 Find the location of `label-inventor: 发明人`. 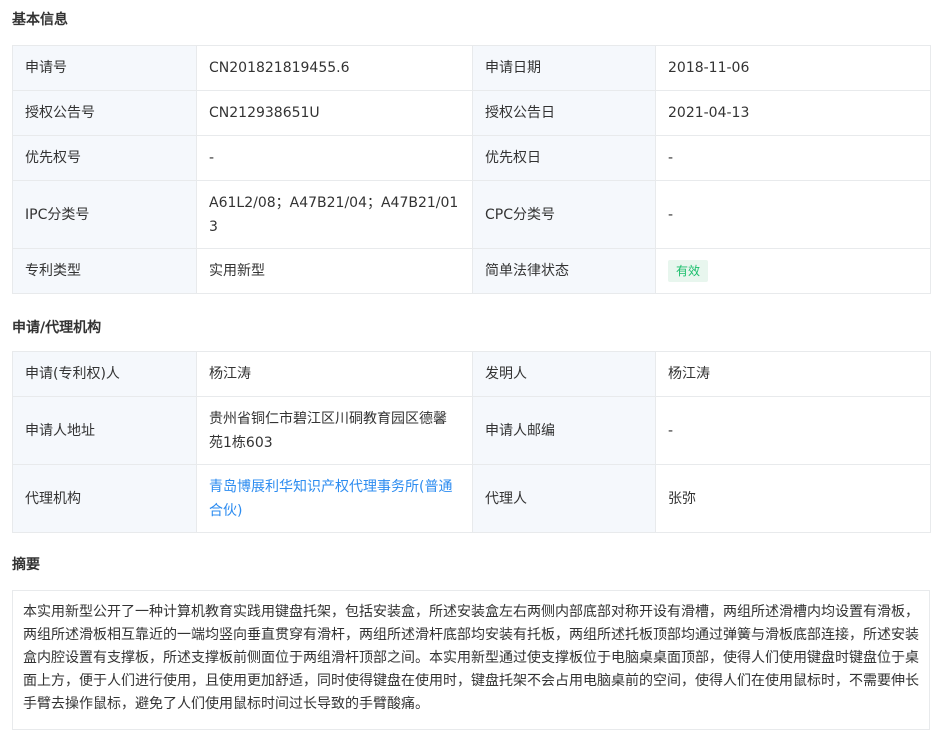

label-inventor: 发明人 is located at coordinates (564, 374).